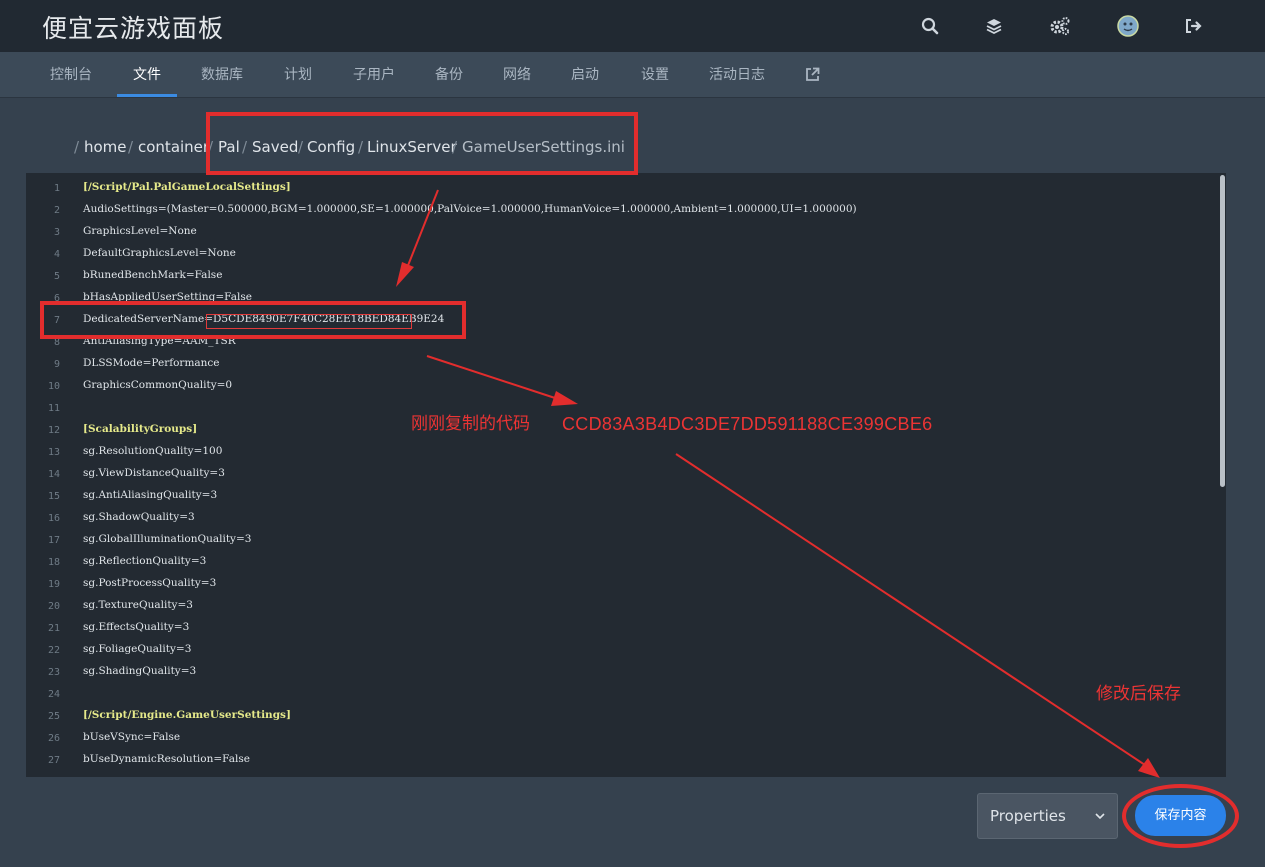 The height and width of the screenshot is (867, 1265). What do you see at coordinates (53, 540) in the screenshot?
I see `line-number: 17` at bounding box center [53, 540].